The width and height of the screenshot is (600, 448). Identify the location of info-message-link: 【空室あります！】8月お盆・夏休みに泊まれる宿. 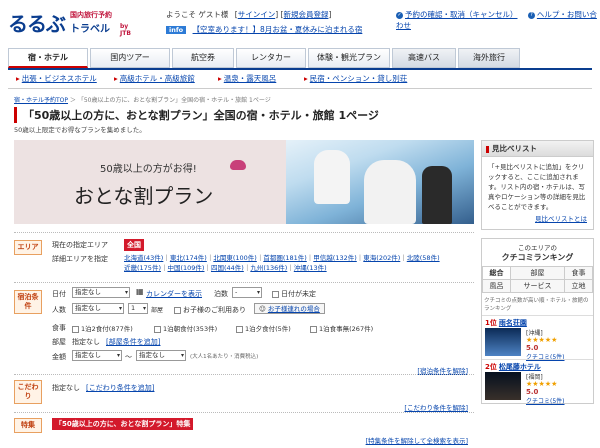
(278, 29).